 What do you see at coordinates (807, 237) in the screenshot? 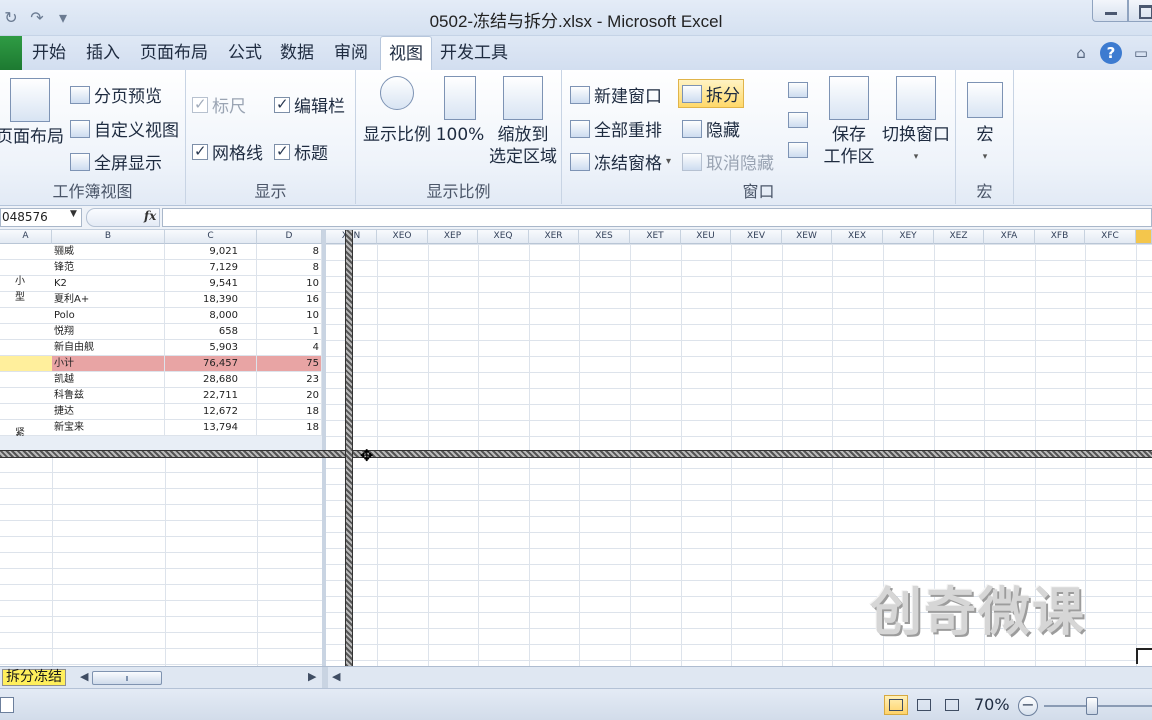
I see `column-header-xew: XEW` at bounding box center [807, 237].